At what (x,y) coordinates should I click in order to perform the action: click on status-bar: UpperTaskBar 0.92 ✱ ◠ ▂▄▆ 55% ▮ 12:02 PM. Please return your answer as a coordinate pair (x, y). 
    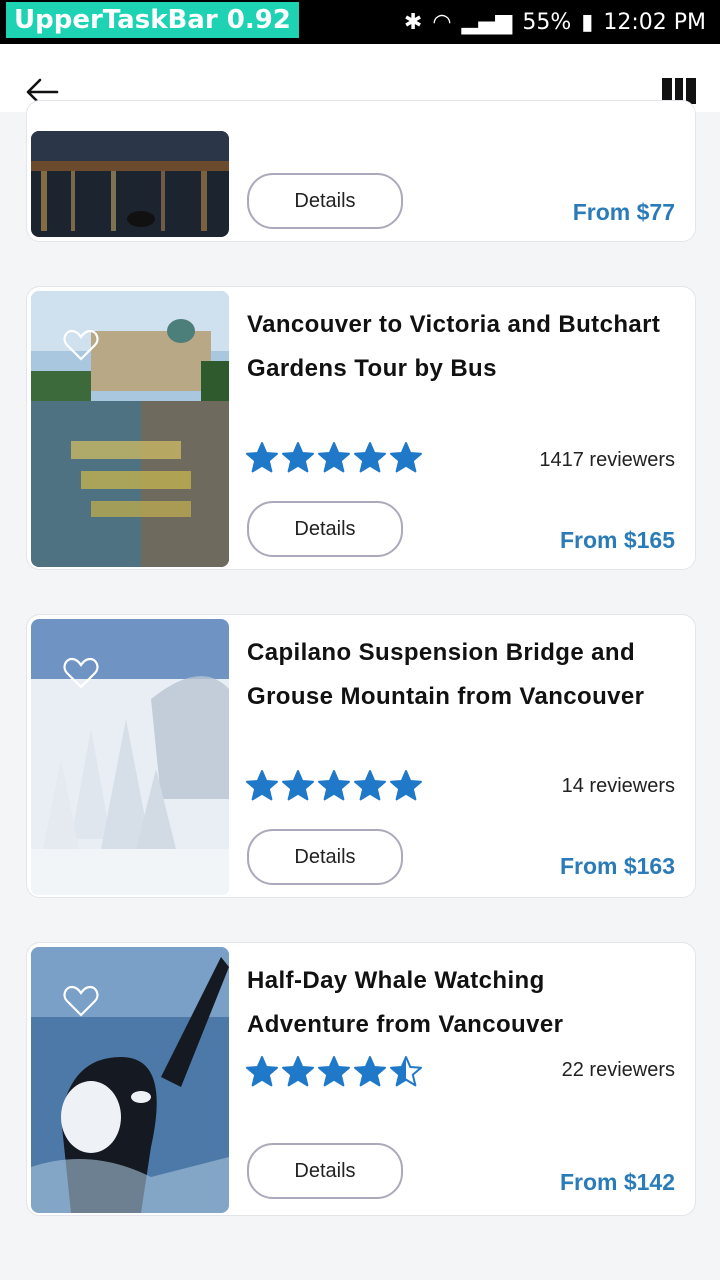
    Looking at the image, I should click on (360, 22).